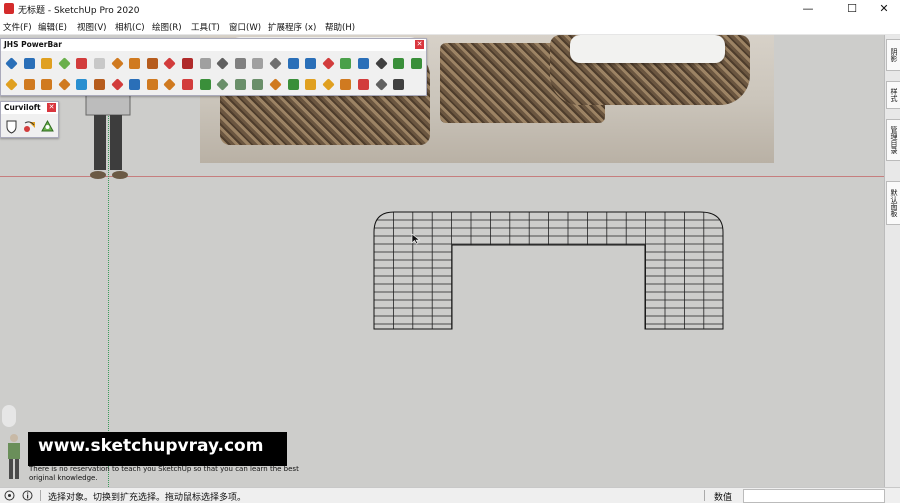 The width and height of the screenshot is (900, 503). What do you see at coordinates (47, 126) in the screenshot?
I see `skin-tool-icon` at bounding box center [47, 126].